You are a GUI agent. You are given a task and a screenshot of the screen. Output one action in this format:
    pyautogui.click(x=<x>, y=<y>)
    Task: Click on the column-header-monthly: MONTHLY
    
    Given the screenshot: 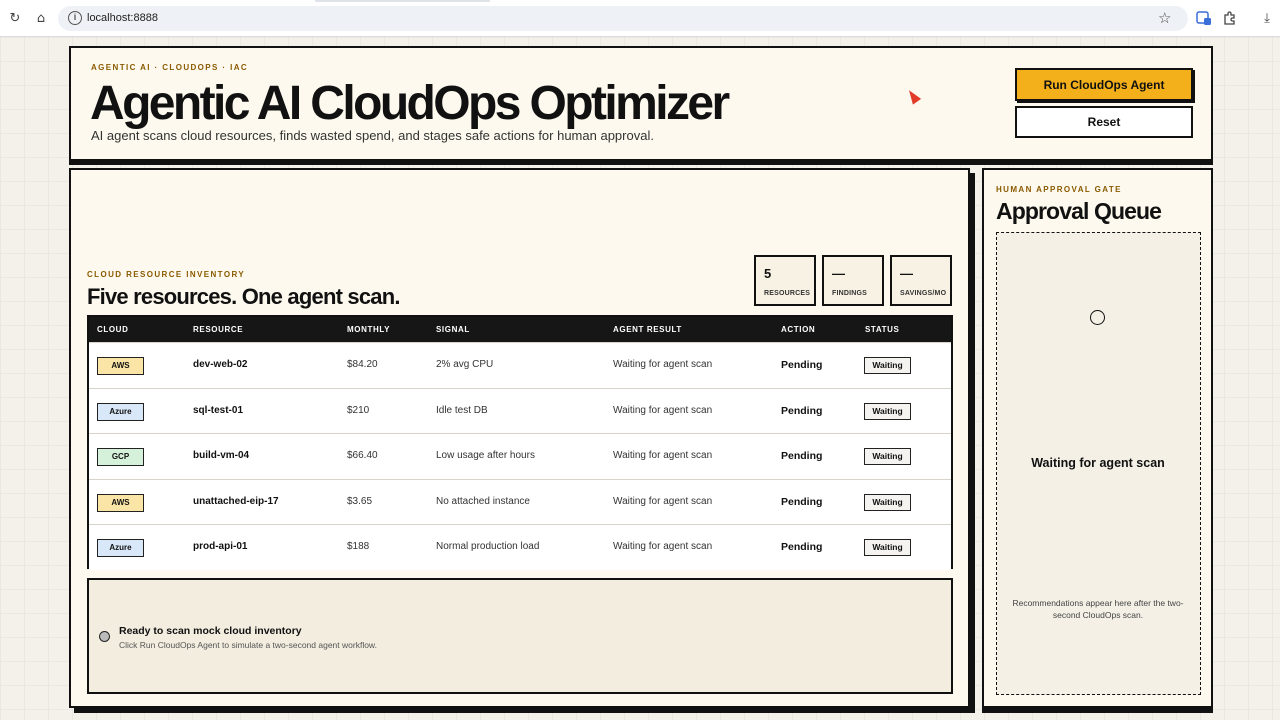 What is the action you would take?
    pyautogui.click(x=369, y=329)
    